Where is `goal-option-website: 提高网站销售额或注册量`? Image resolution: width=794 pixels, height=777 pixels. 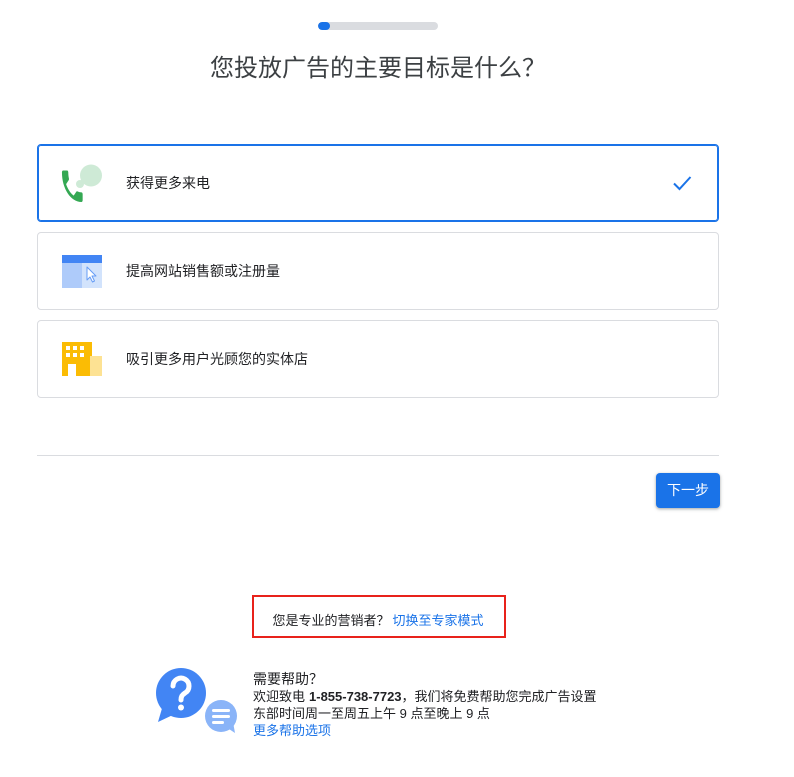 goal-option-website: 提高网站销售额或注册量 is located at coordinates (378, 271).